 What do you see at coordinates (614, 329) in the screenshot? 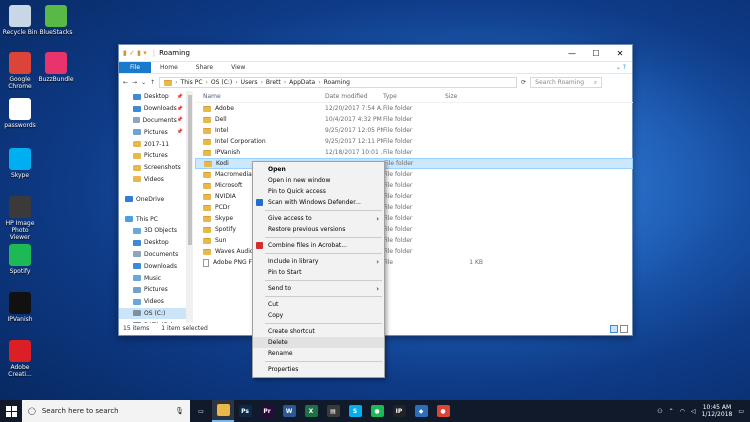
I see `details-view-icon` at bounding box center [614, 329].